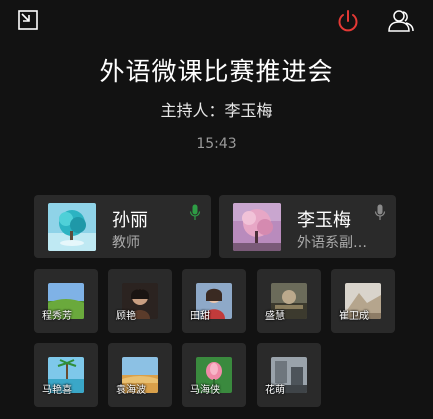  What do you see at coordinates (214, 301) in the screenshot?
I see `participant-tile: 田甜` at bounding box center [214, 301].